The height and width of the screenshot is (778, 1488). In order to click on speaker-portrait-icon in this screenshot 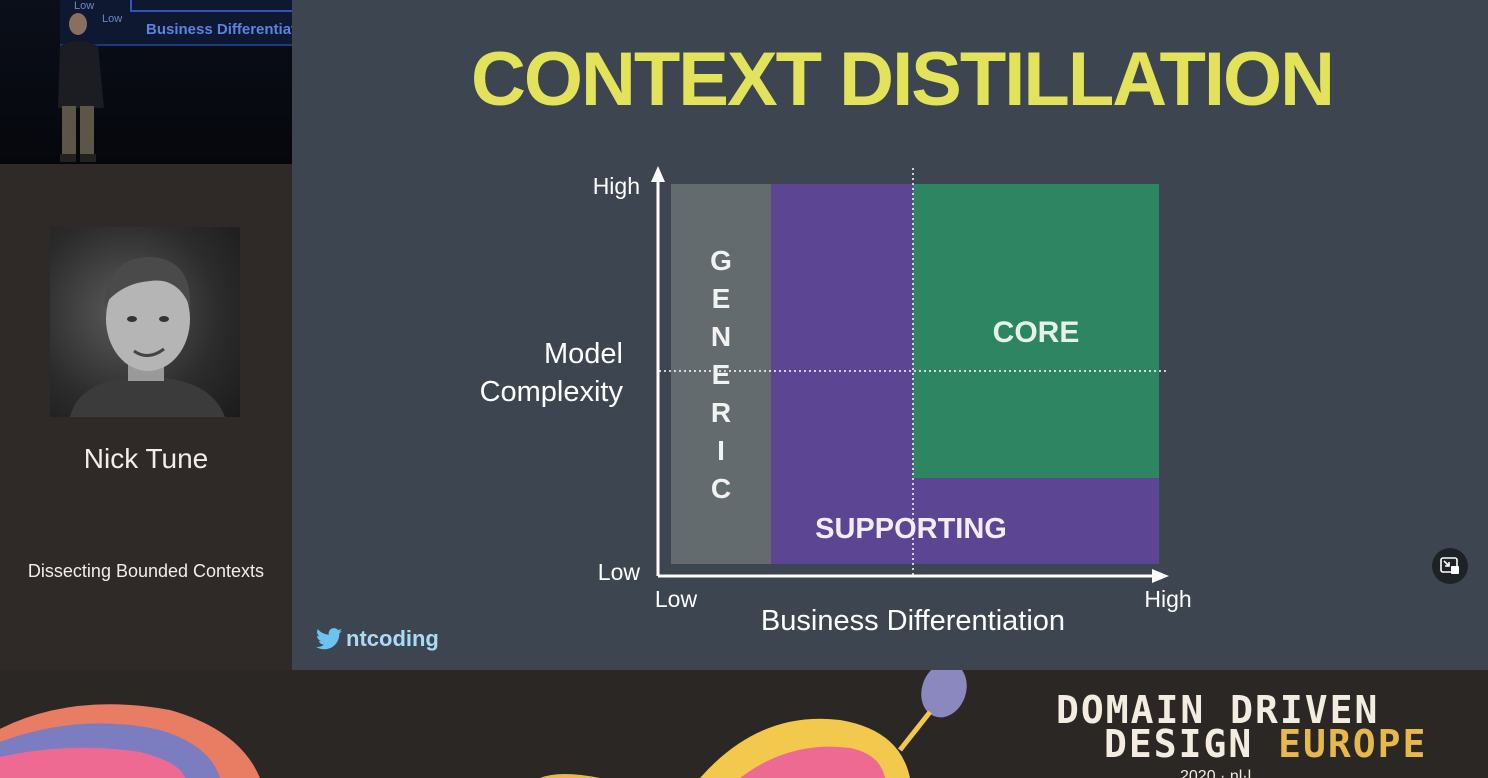, I will do `click(147, 337)`.